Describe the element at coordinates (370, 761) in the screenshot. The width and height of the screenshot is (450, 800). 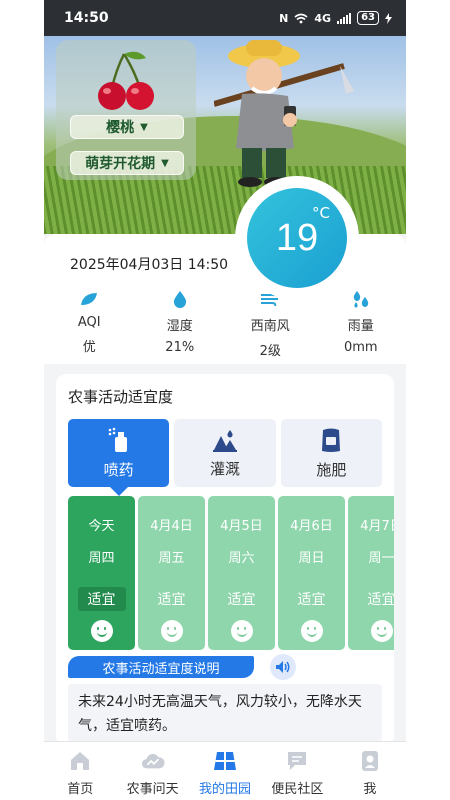
I see `user-icon` at that location.